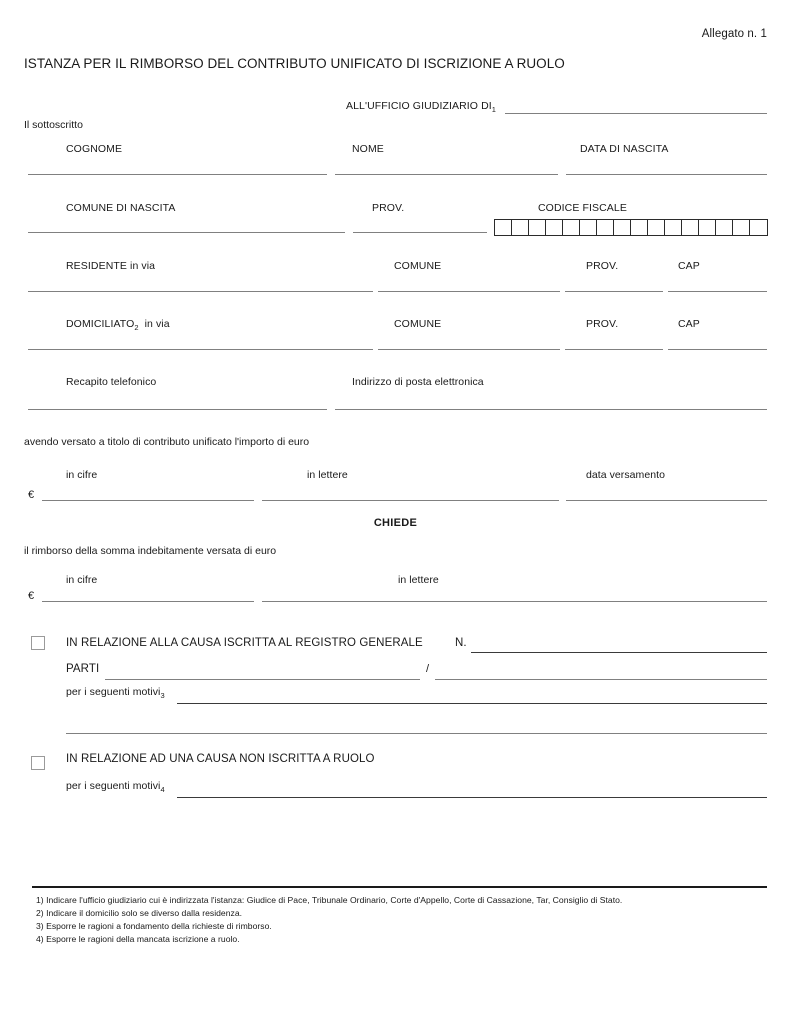 The height and width of the screenshot is (1024, 791). I want to click on motivi-iscritta-label: per i seguenti motivi3, so click(115, 693).